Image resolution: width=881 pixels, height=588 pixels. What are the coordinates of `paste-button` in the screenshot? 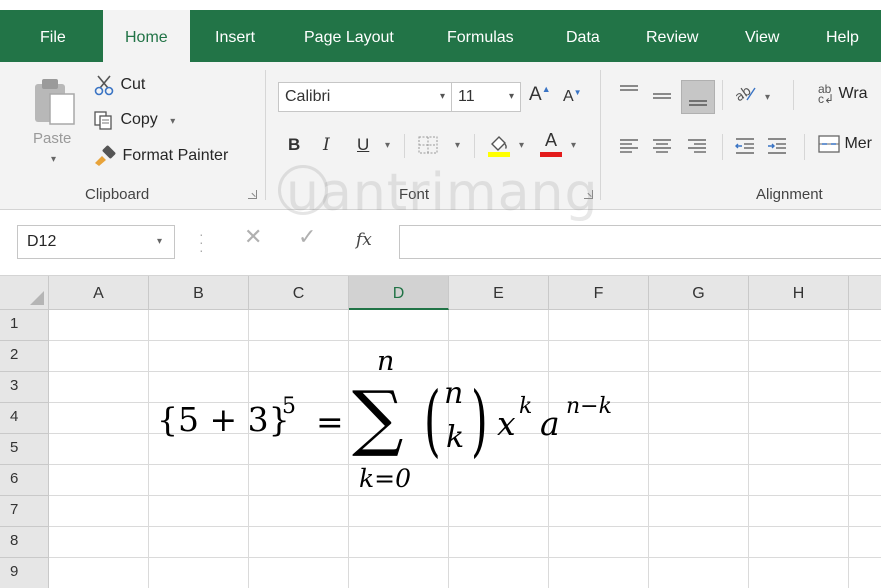 It's located at (56, 107).